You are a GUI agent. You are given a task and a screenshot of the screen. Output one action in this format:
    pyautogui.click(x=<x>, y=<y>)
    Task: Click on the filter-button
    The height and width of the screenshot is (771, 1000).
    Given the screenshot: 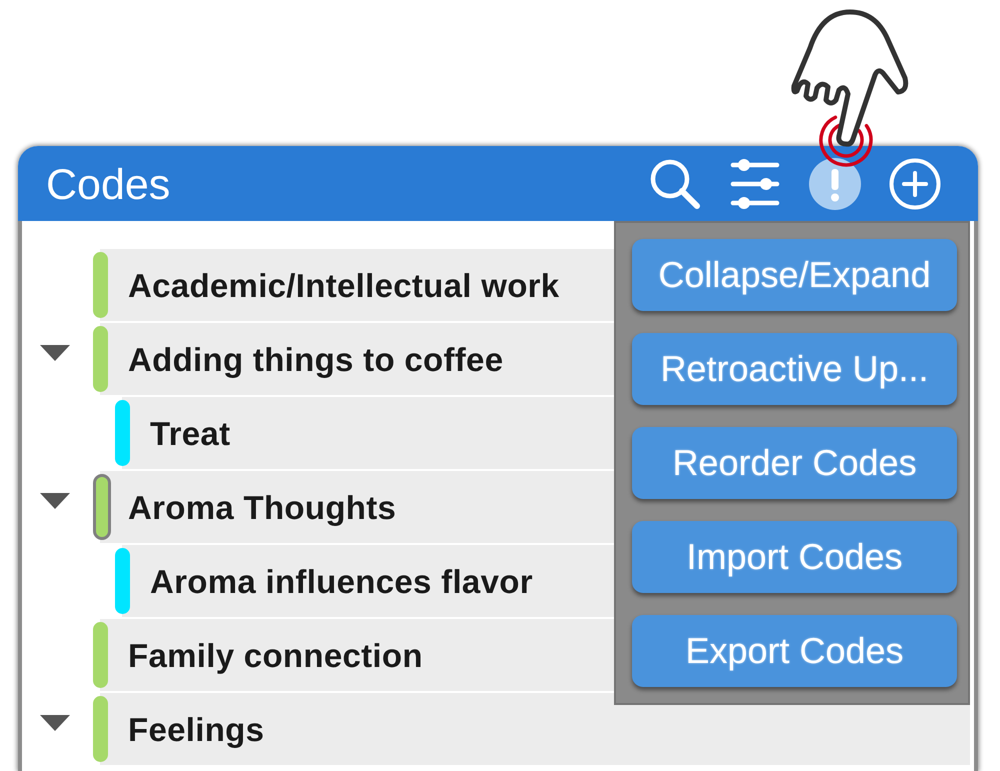 What is the action you would take?
    pyautogui.click(x=755, y=184)
    